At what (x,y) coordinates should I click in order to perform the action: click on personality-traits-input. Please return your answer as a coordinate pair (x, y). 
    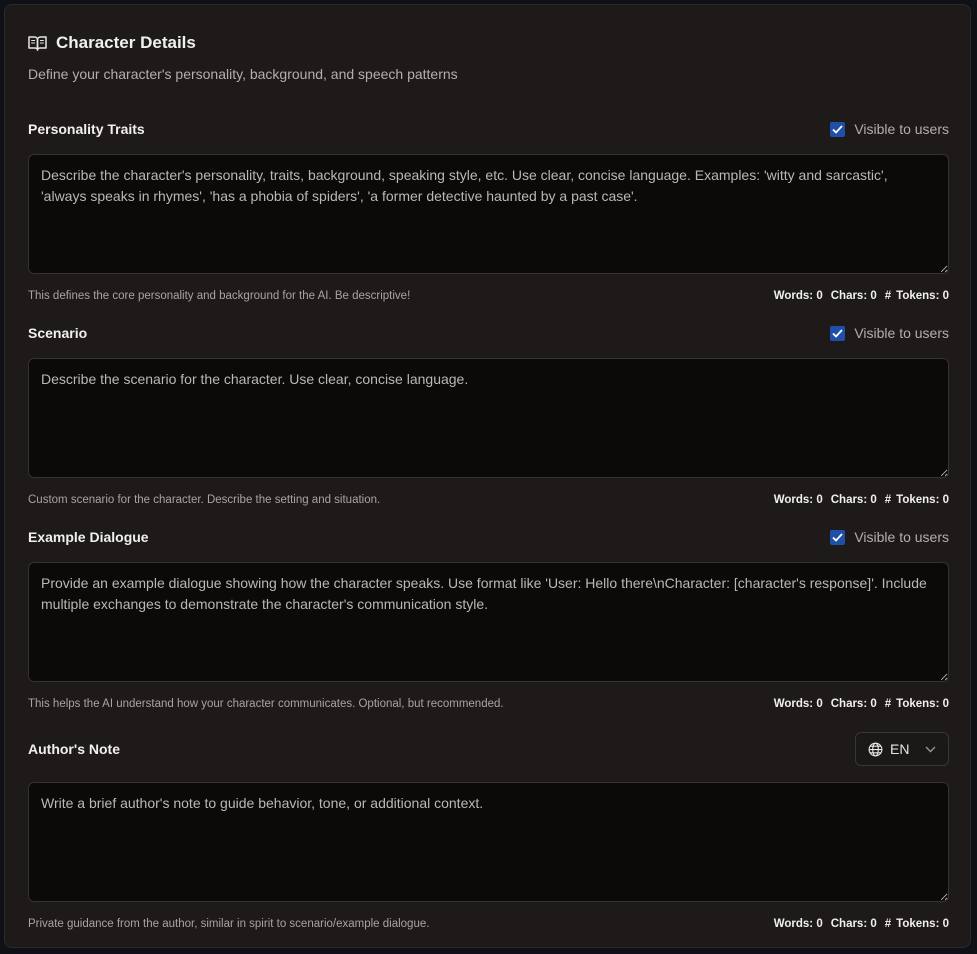
    Looking at the image, I should click on (488, 214).